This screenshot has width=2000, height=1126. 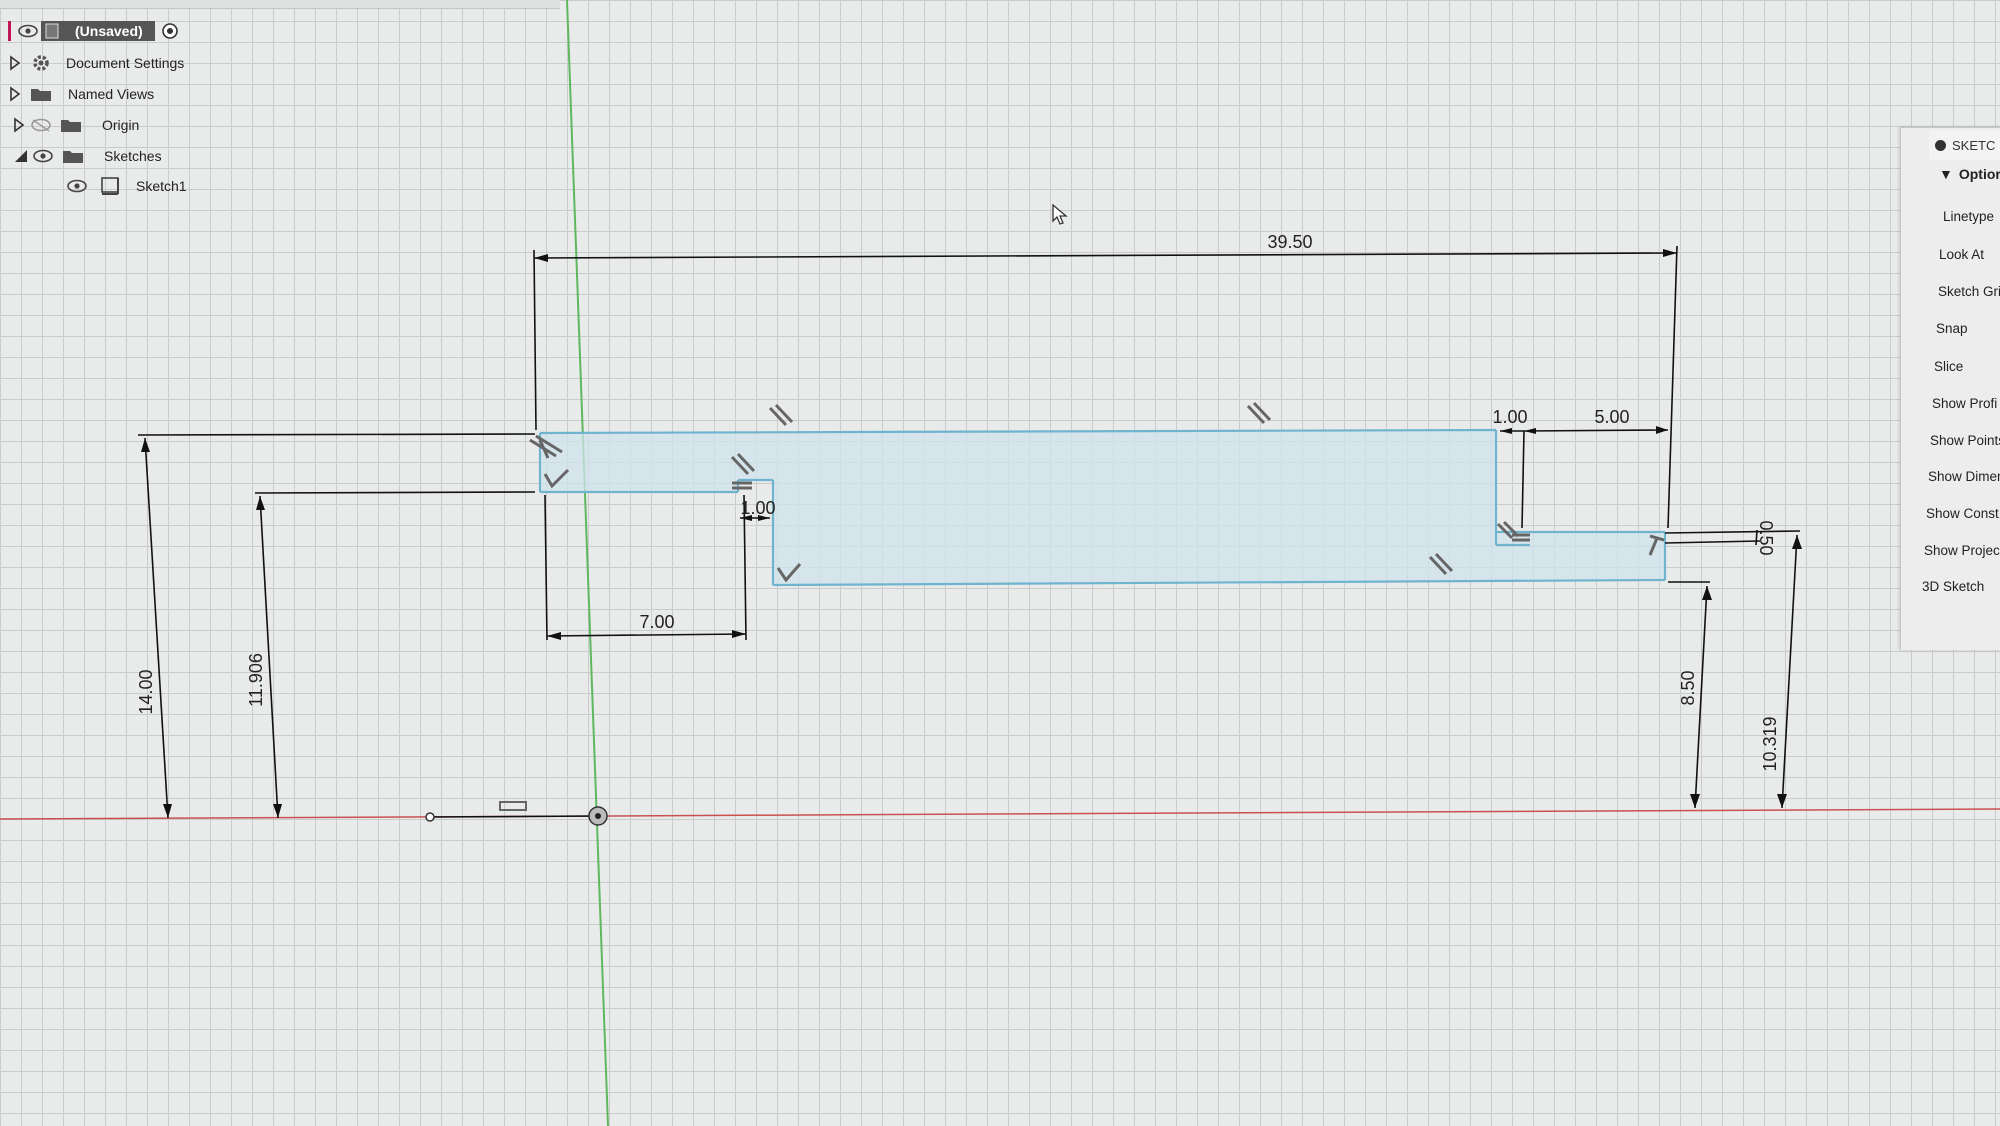 What do you see at coordinates (256, 680) in the screenshot?
I see `dim-left-inner-height: 11.906` at bounding box center [256, 680].